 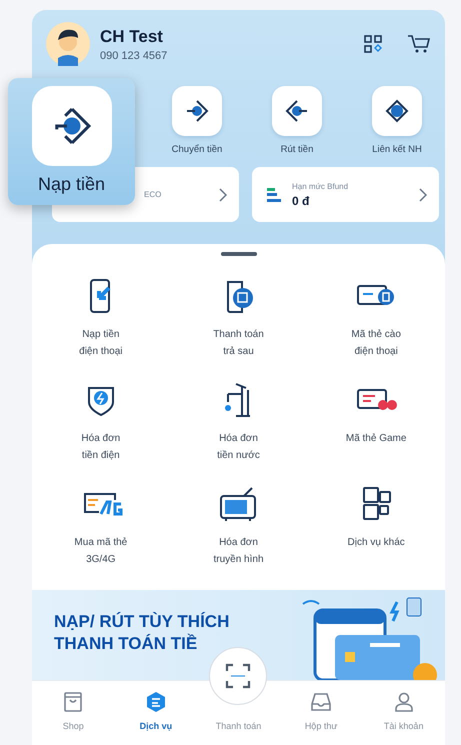 What do you see at coordinates (73, 702) in the screenshot?
I see `shop-bag-icon` at bounding box center [73, 702].